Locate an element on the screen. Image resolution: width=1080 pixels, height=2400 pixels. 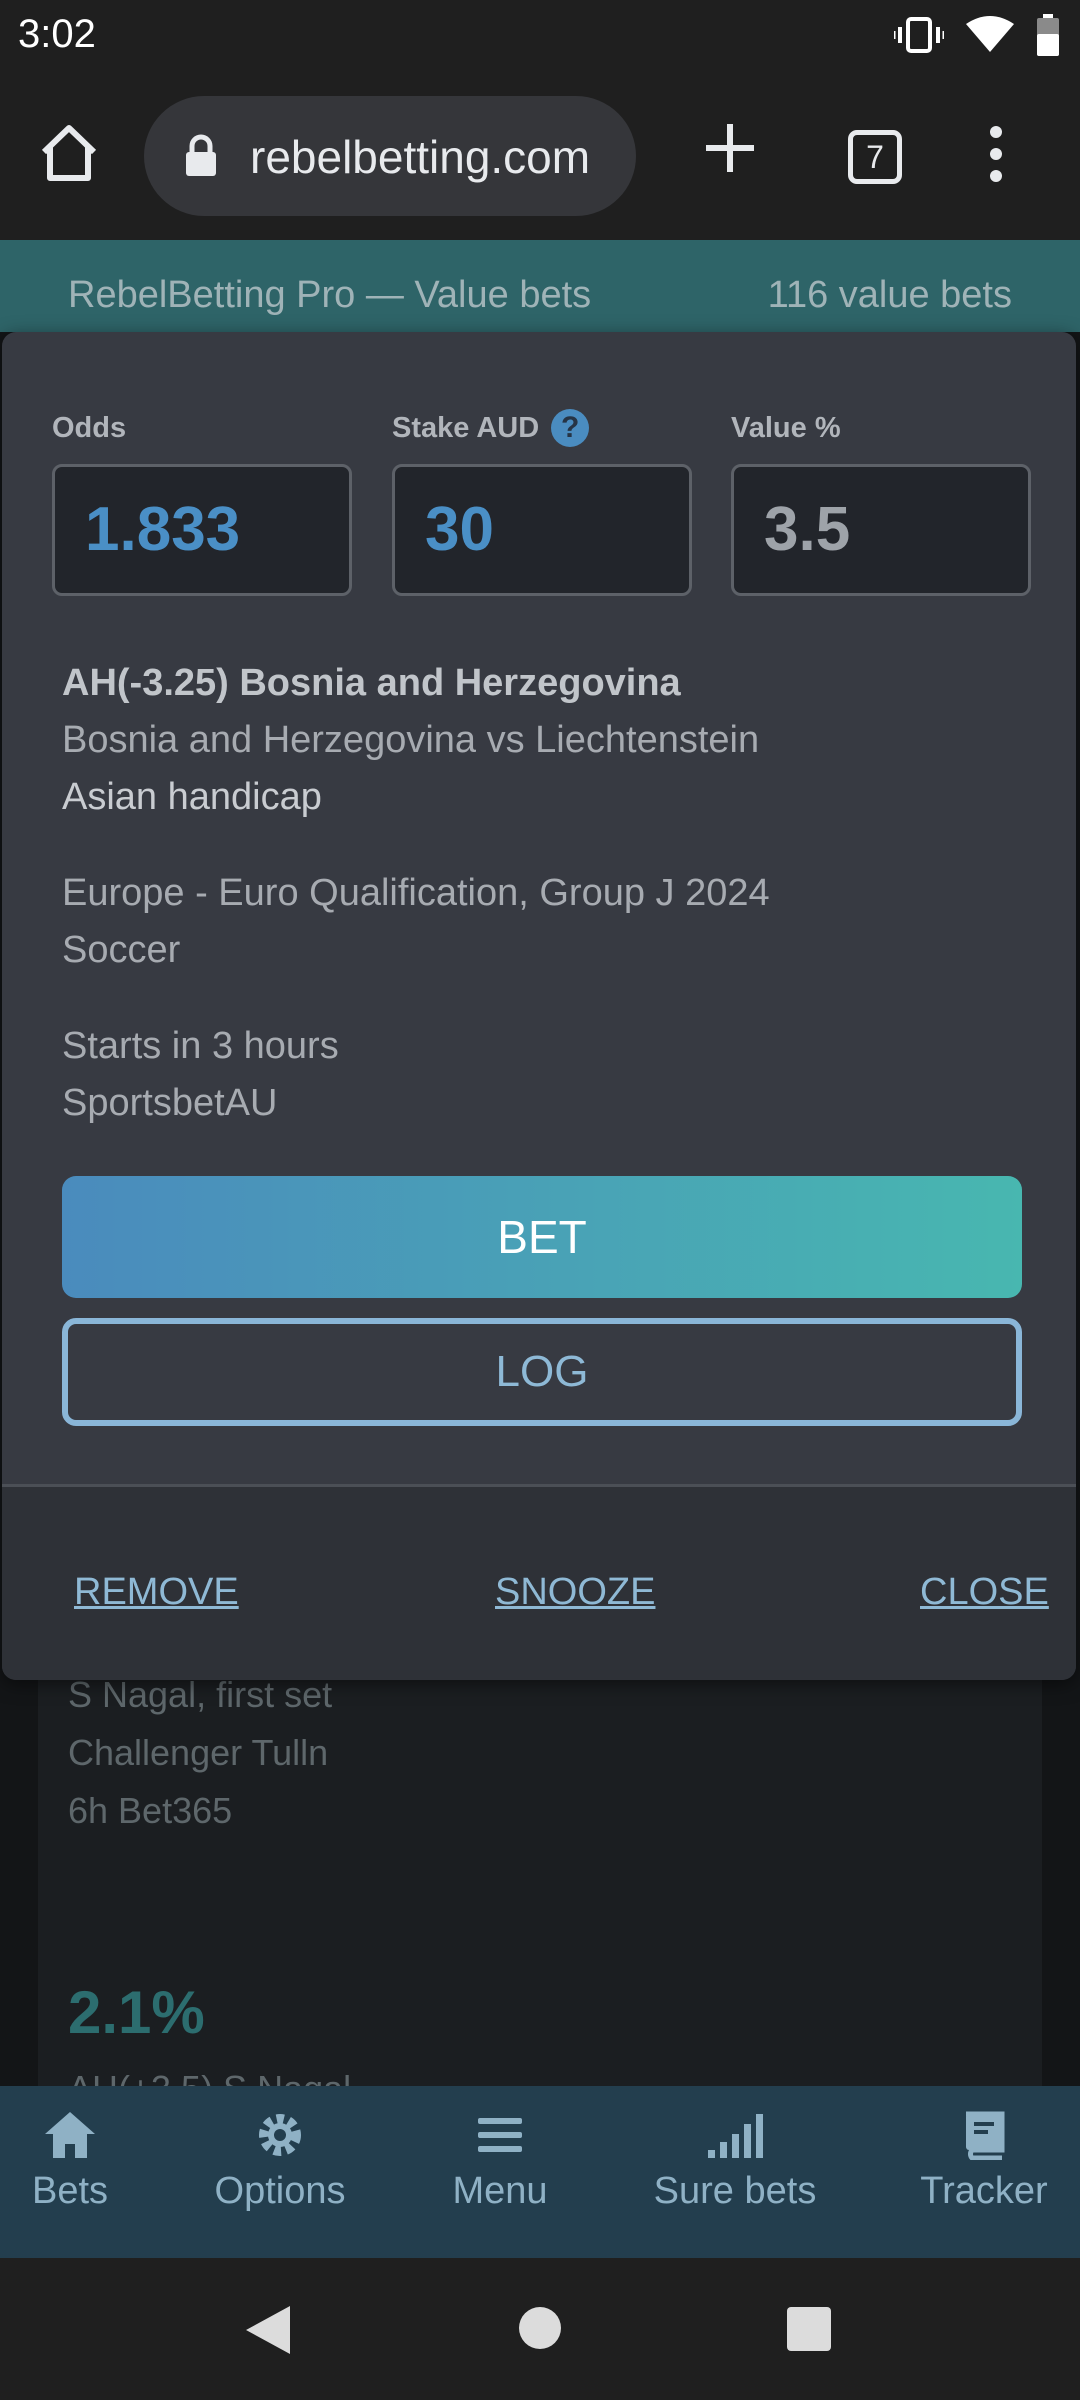
home-button is located at coordinates (73, 157).